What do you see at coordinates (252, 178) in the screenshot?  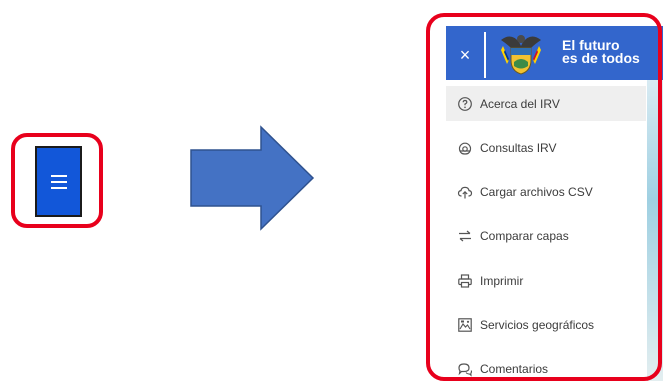 I see `right-arrow-icon` at bounding box center [252, 178].